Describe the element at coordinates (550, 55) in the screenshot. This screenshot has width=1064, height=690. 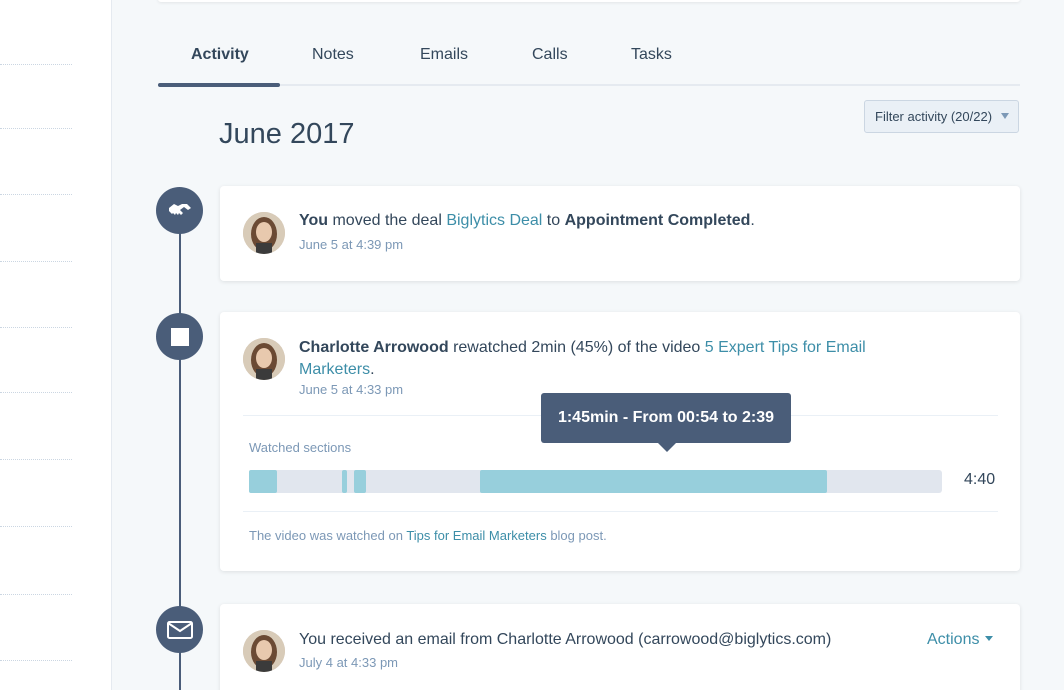
I see `tab-calls: Calls` at that location.